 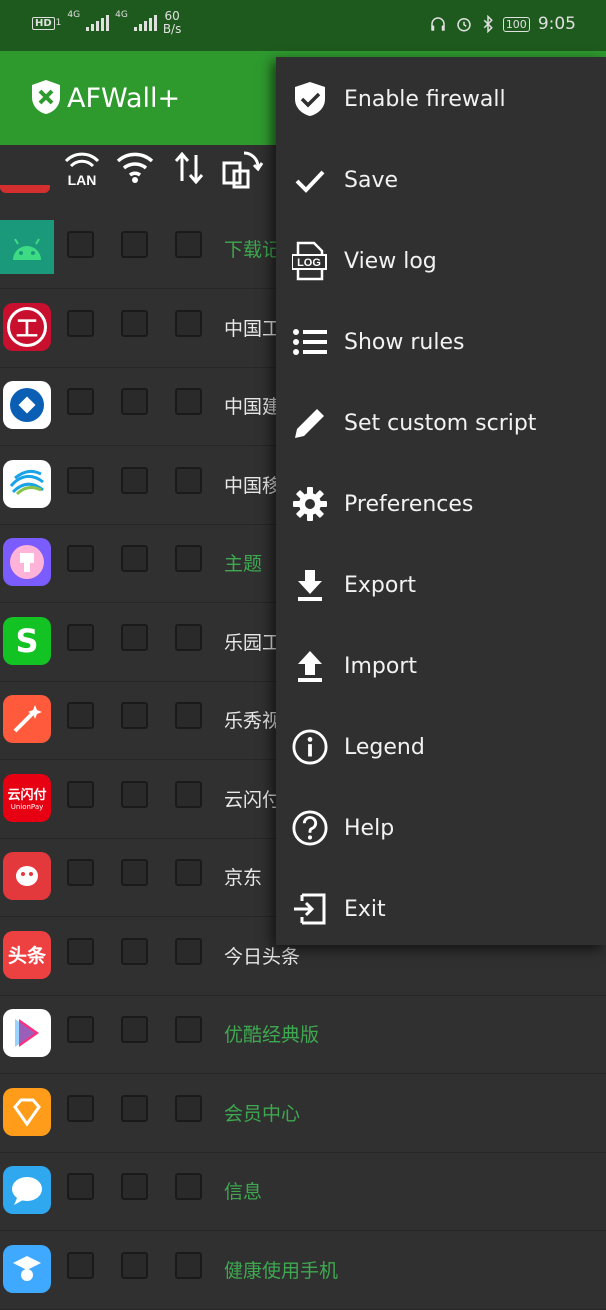 What do you see at coordinates (27, 1268) in the screenshot?
I see `health-icon` at bounding box center [27, 1268].